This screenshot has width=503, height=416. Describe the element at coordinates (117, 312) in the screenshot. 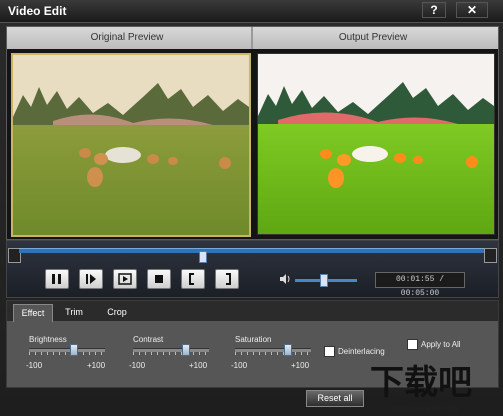

I see `tab-crop: Crop` at that location.